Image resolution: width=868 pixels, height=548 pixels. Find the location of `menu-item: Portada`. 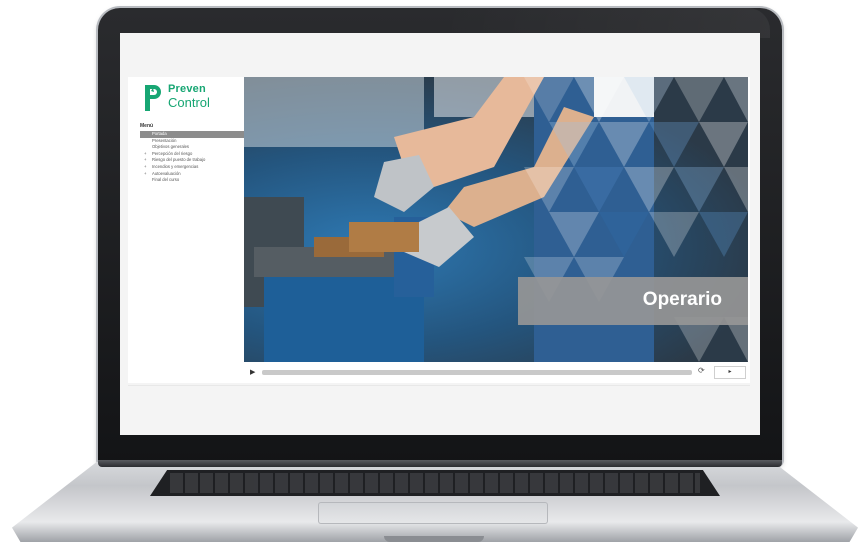

menu-item: Portada is located at coordinates (192, 134).